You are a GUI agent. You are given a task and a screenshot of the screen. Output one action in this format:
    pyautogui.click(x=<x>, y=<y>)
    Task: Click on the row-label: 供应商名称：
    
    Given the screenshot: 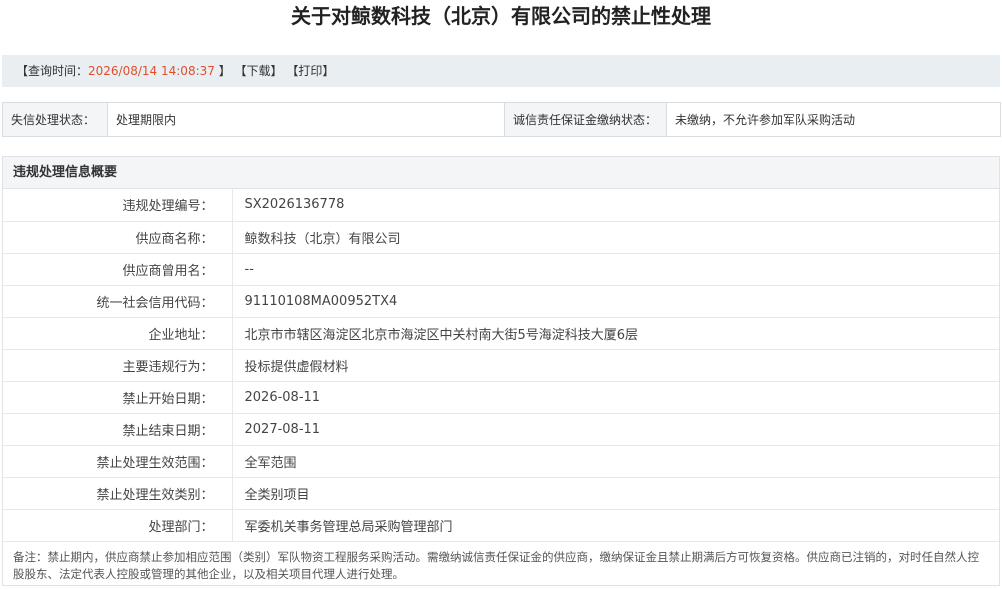 What is the action you would take?
    pyautogui.click(x=118, y=237)
    